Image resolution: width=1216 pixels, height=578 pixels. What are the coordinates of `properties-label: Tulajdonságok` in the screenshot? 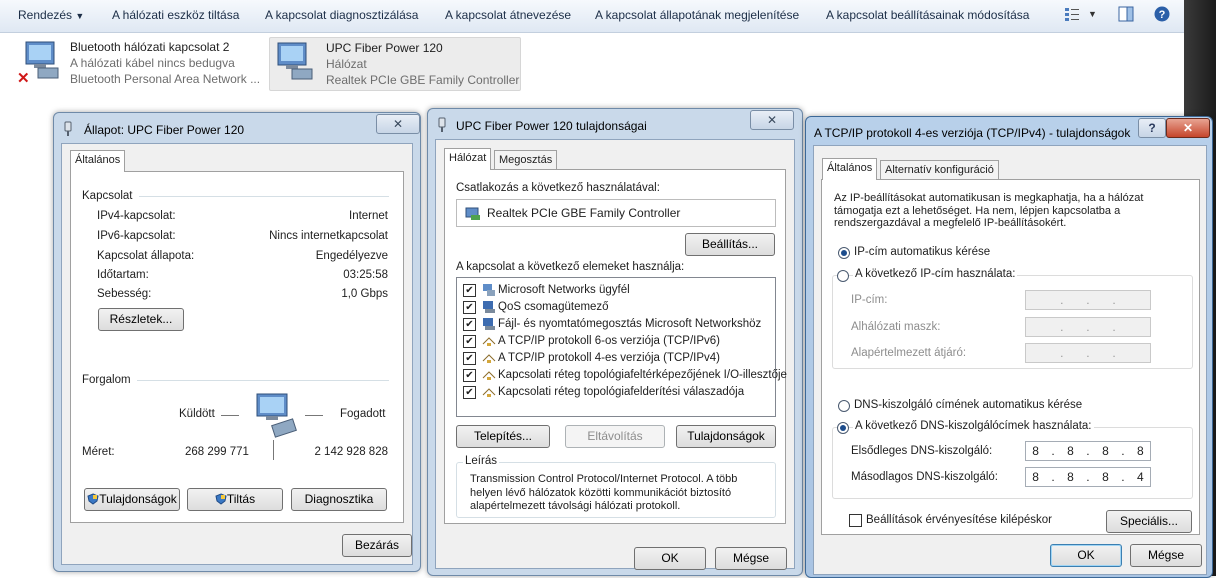 It's located at (138, 499).